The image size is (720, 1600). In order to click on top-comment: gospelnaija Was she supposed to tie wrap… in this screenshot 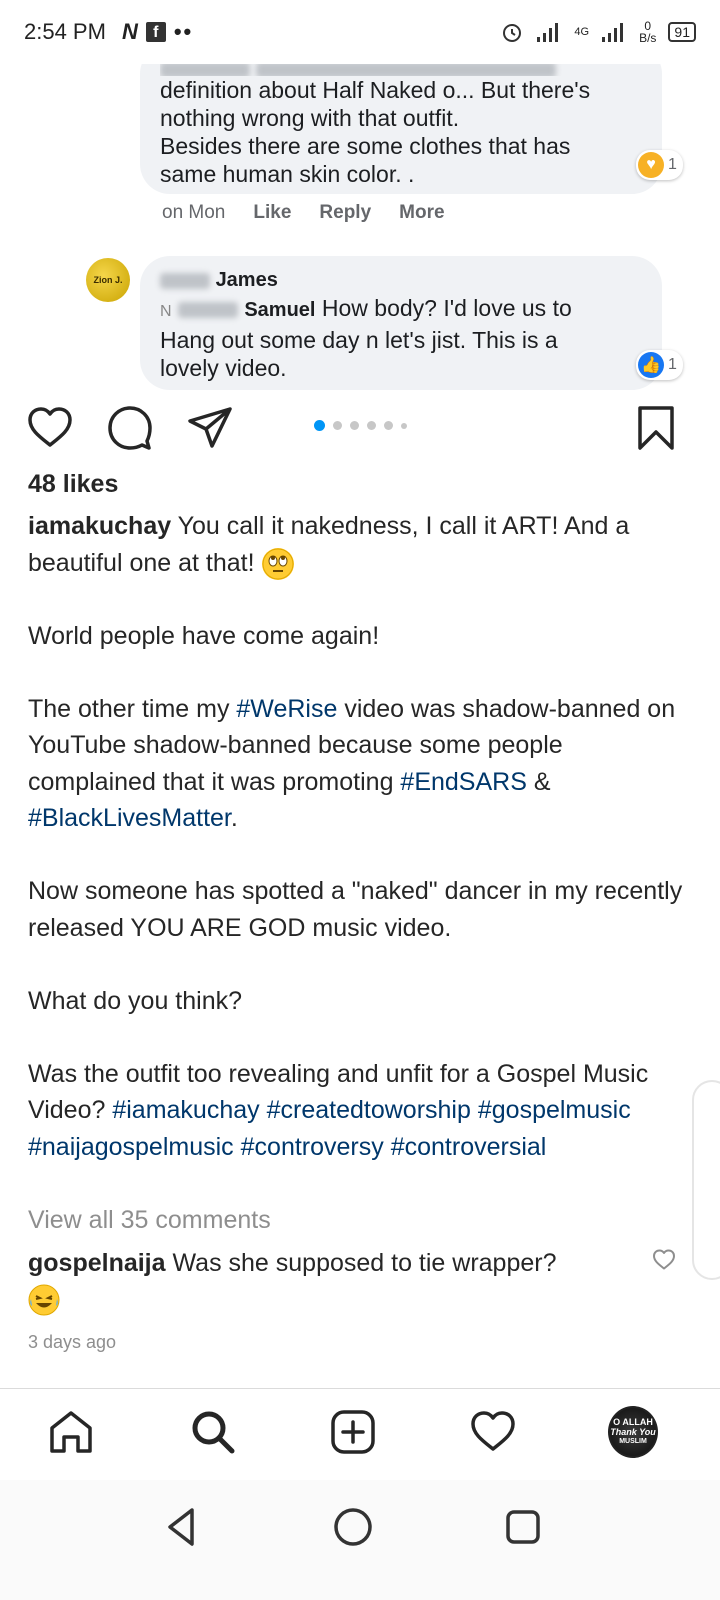, I will do `click(338, 1285)`.